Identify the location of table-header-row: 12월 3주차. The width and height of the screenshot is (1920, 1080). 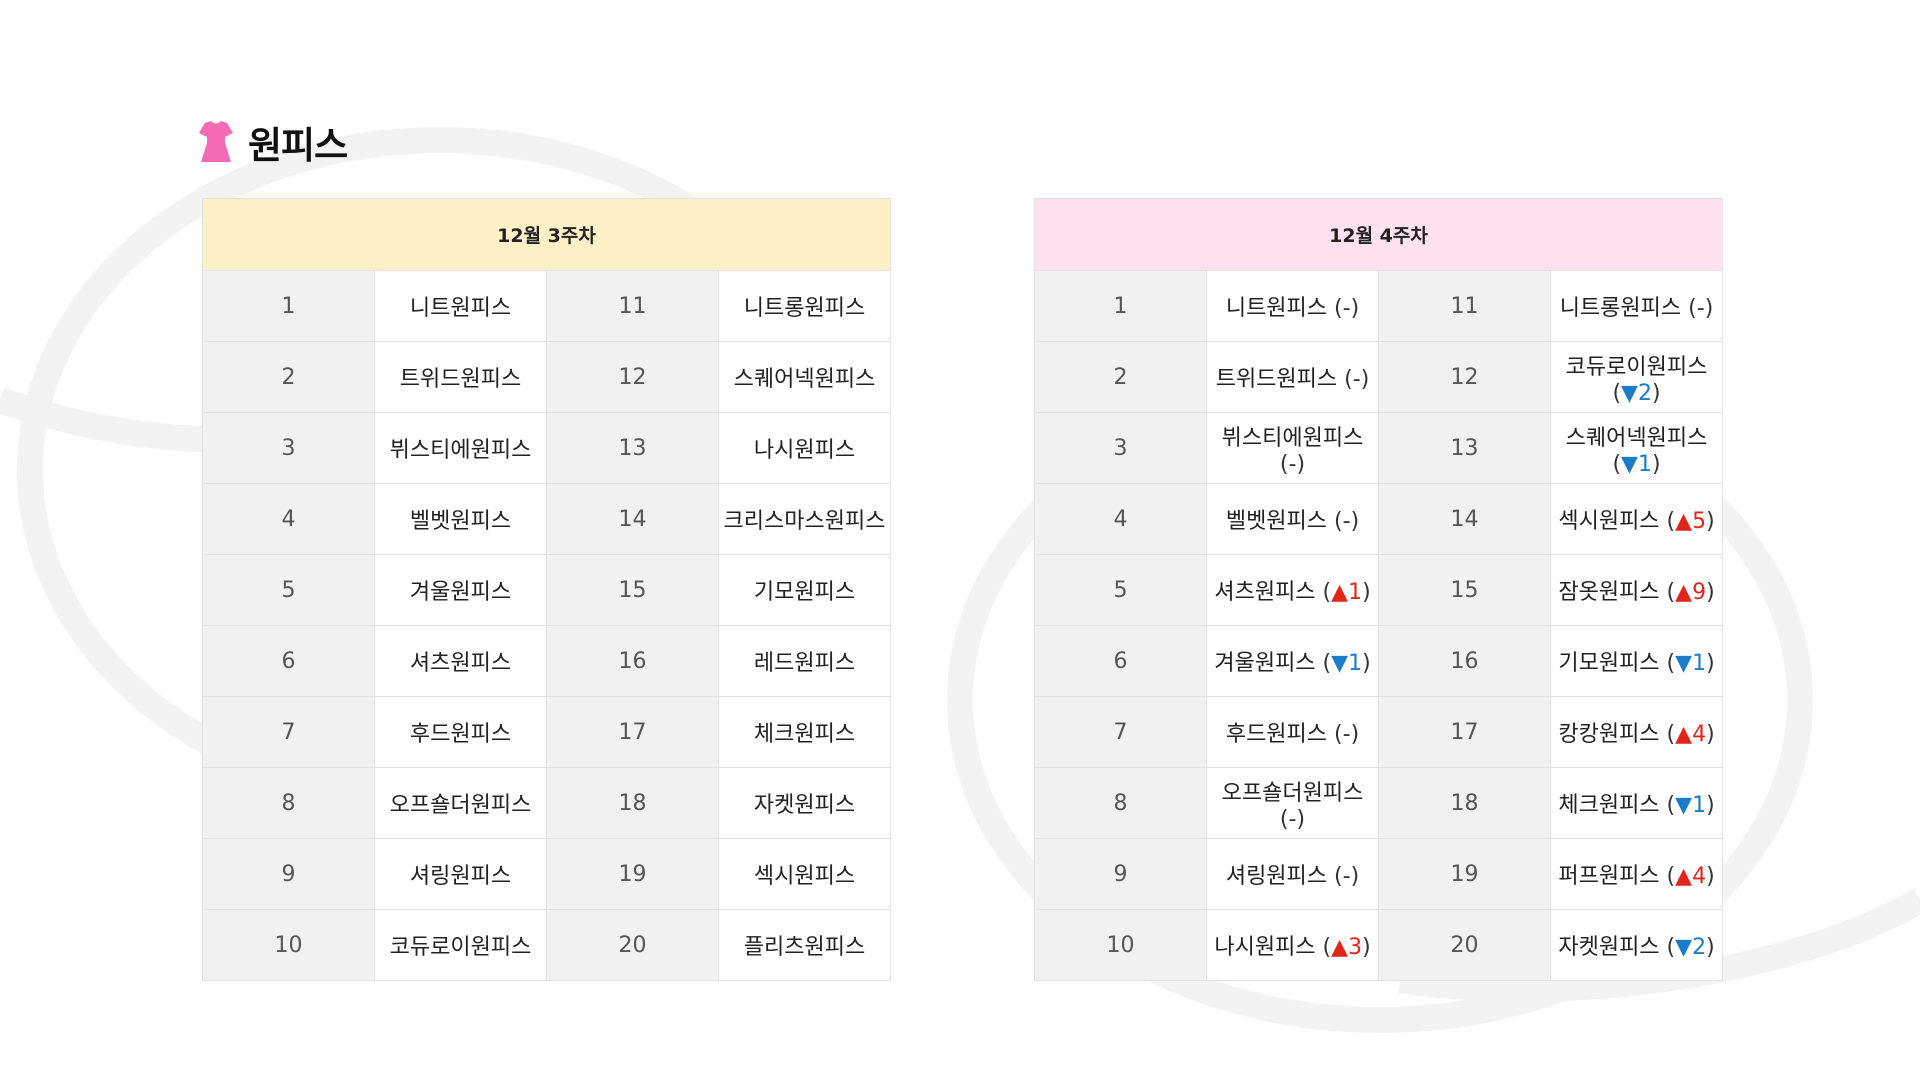
(546, 234).